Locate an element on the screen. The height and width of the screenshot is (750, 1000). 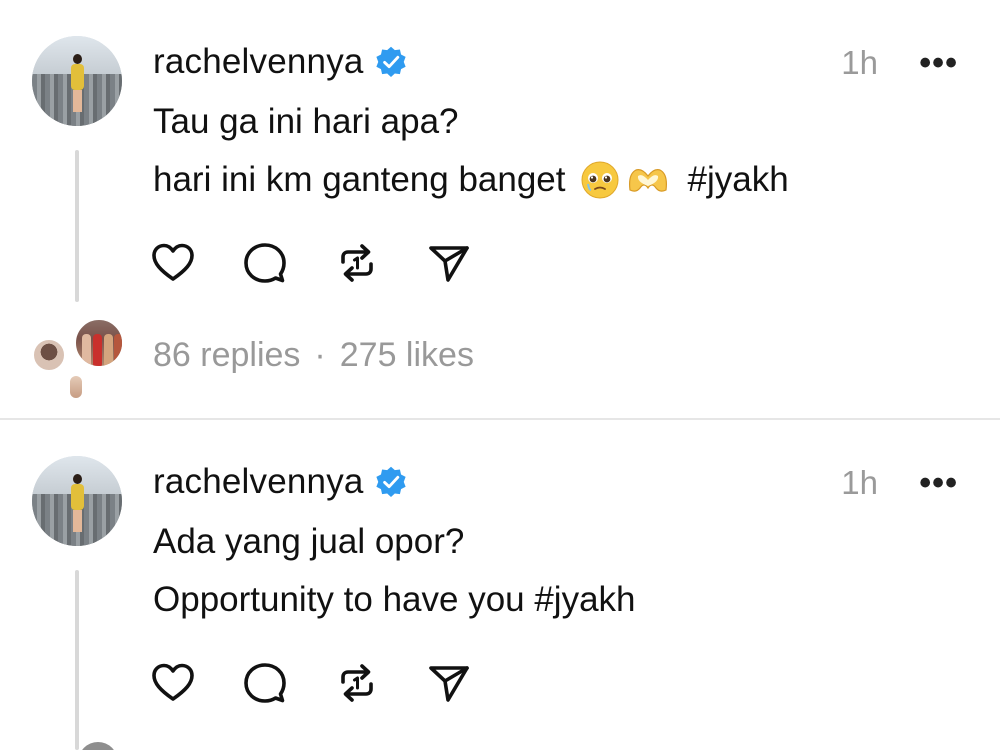
pleading-face-emoji-icon is located at coordinates (599, 180).